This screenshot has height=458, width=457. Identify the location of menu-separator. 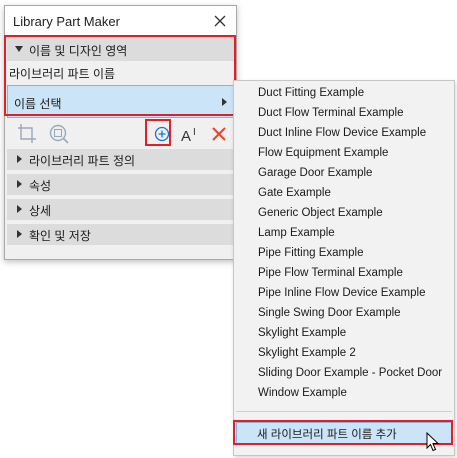
(344, 411).